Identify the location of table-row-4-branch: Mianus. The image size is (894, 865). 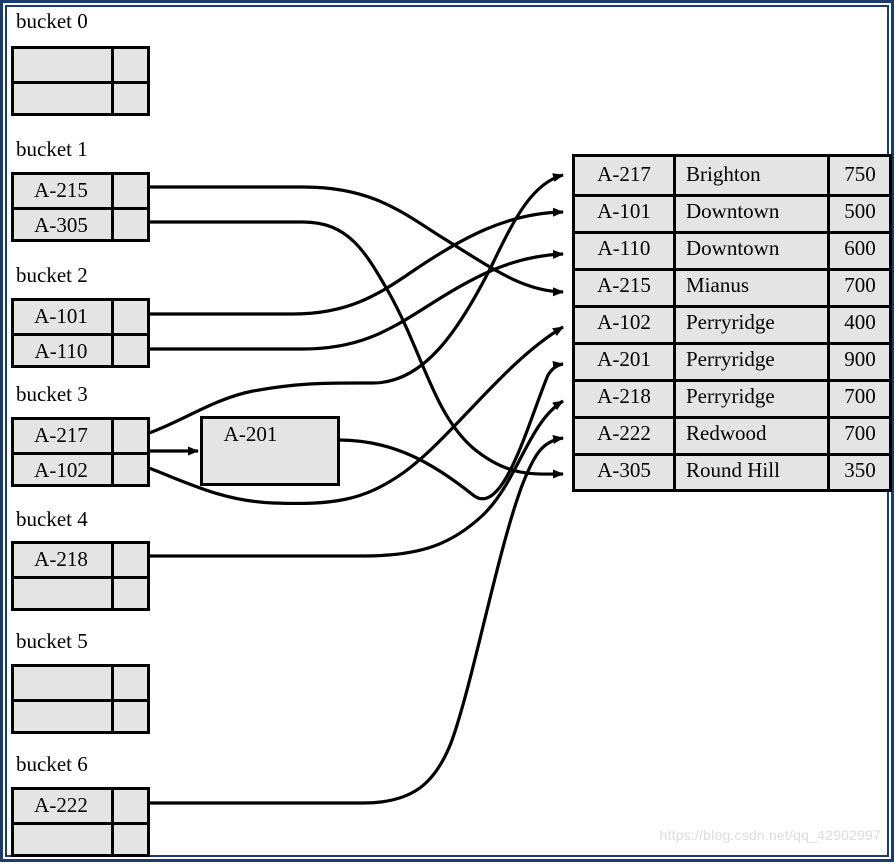
(717, 285).